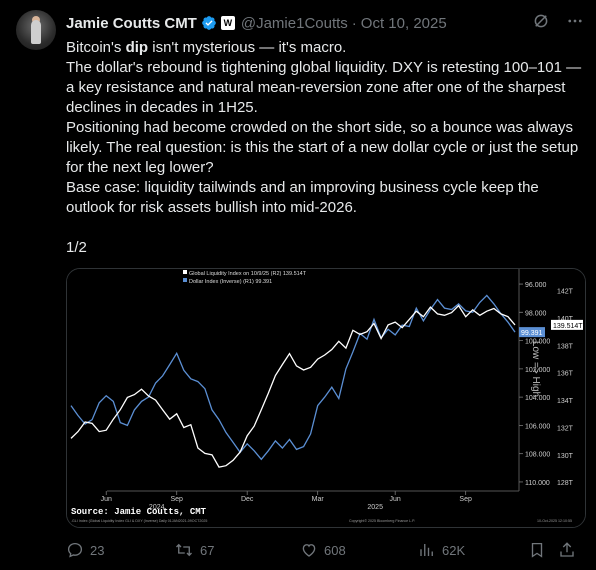  Describe the element at coordinates (565, 456) in the screenshot. I see `gli-tick-label: 130T` at that location.